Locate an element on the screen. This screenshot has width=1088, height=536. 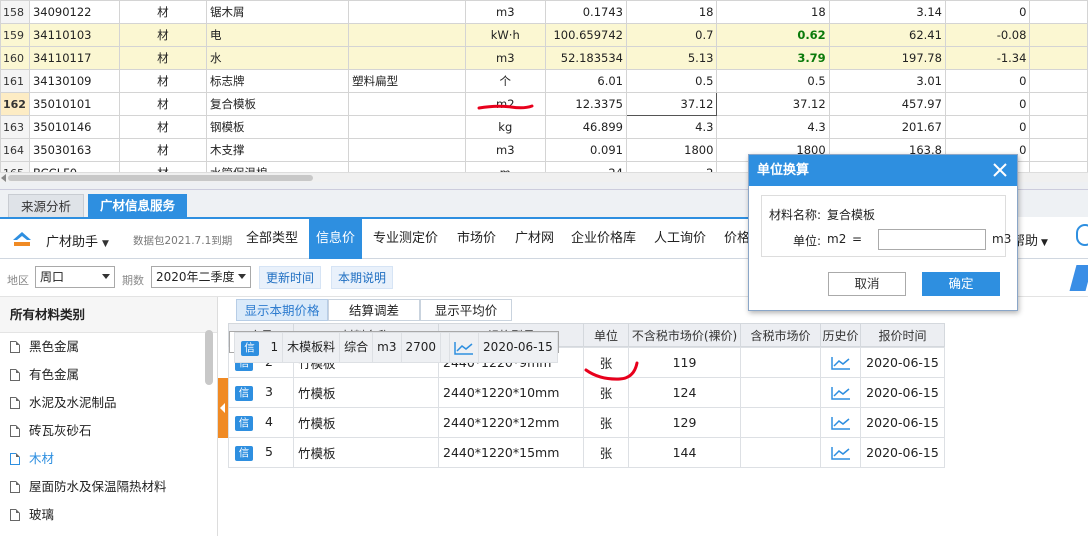
menu-all-types: 全部类型 is located at coordinates (272, 239).